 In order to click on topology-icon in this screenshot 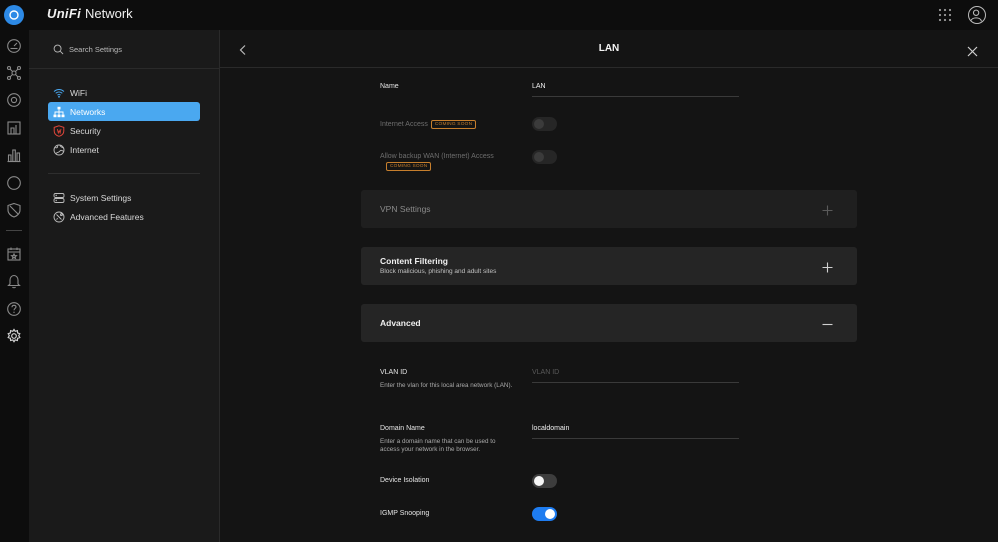, I will do `click(14, 73)`.